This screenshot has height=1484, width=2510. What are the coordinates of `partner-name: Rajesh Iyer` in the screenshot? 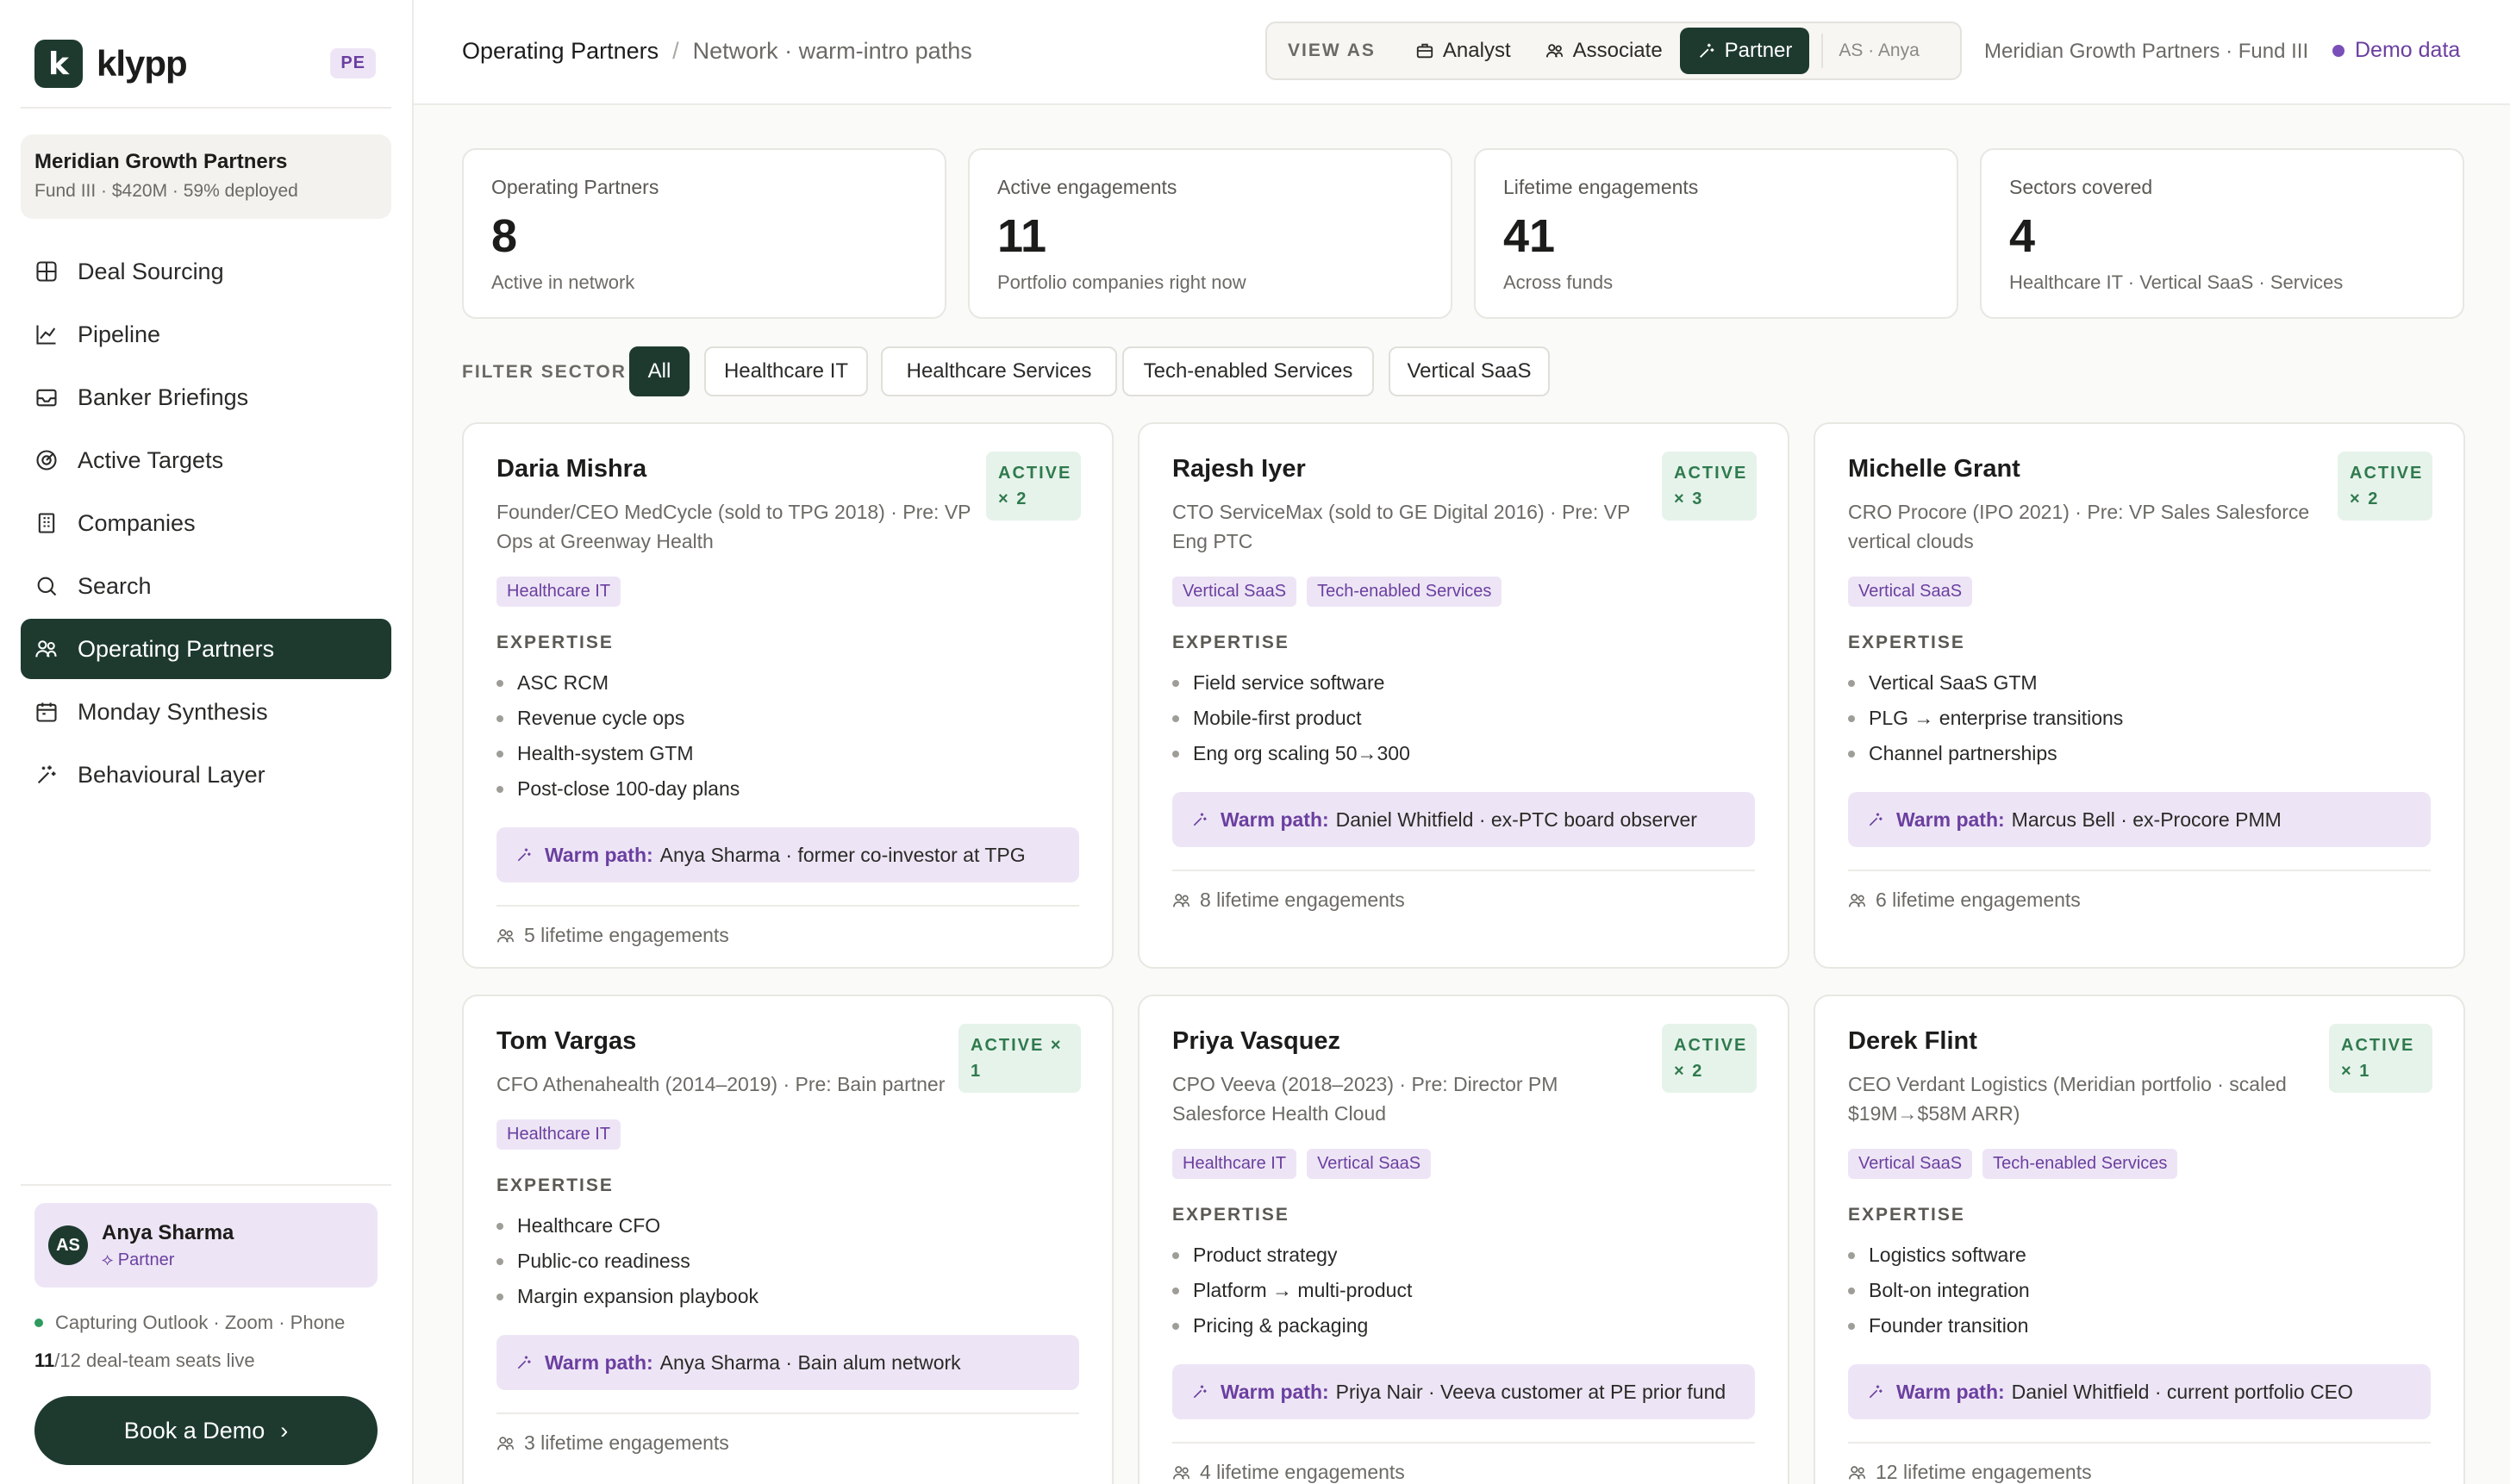 It's located at (1405, 469).